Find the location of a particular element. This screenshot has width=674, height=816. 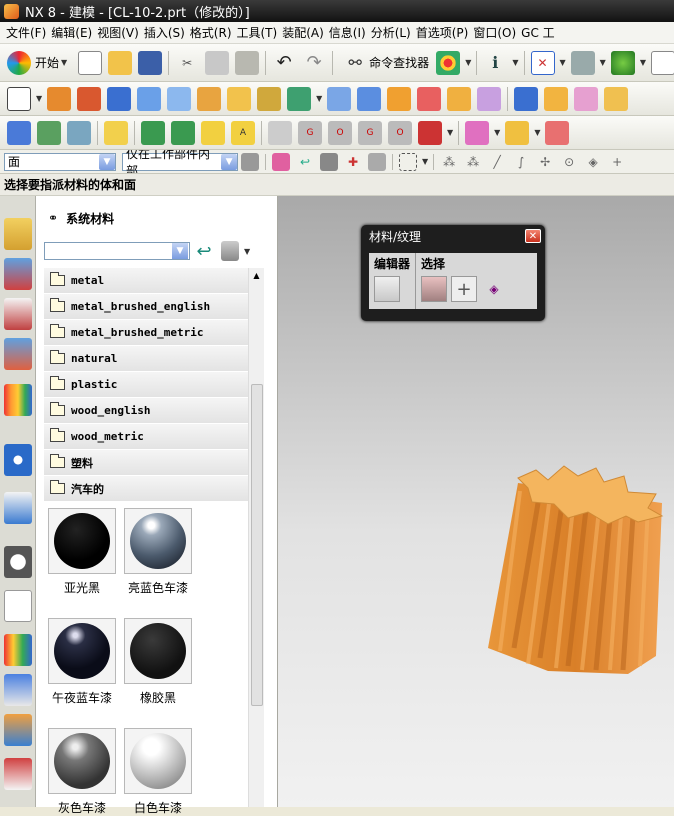

open-folder-icon is located at coordinates (120, 62).